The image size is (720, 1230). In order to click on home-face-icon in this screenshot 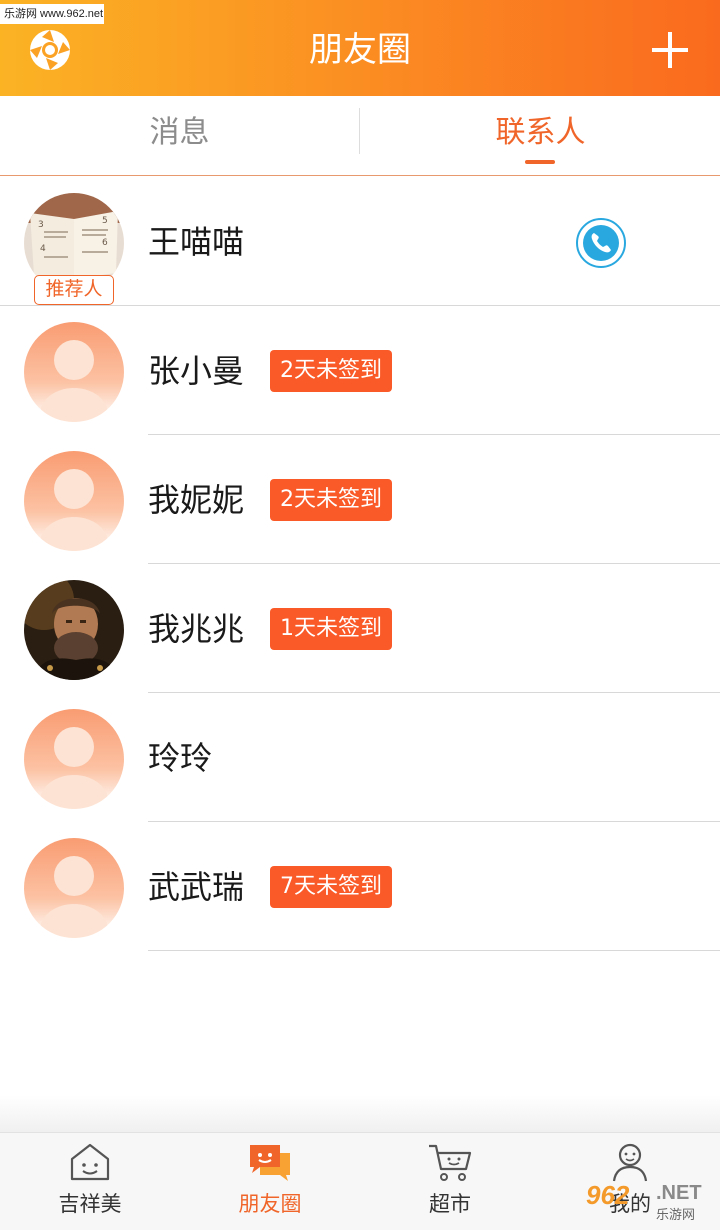, I will do `click(90, 1162)`.